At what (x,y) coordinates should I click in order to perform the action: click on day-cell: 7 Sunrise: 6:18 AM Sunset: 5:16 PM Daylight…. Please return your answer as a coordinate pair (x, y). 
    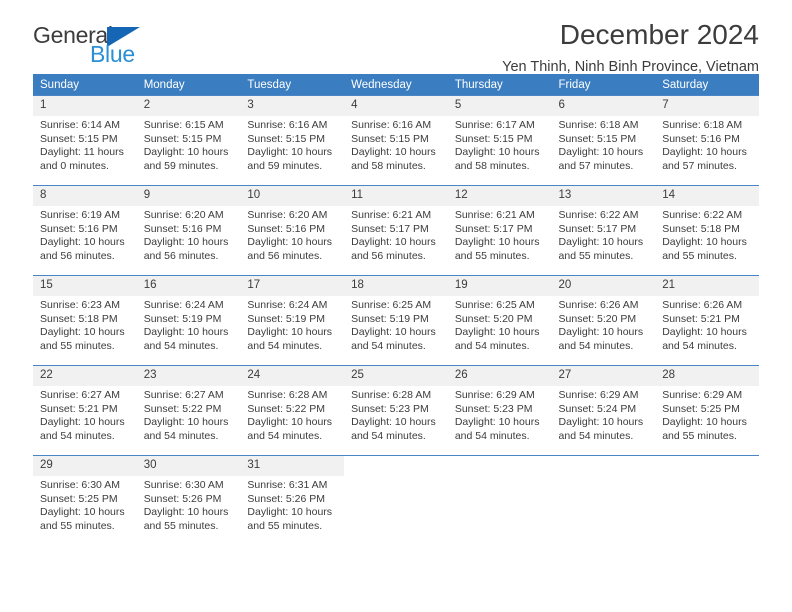
    Looking at the image, I should click on (707, 140).